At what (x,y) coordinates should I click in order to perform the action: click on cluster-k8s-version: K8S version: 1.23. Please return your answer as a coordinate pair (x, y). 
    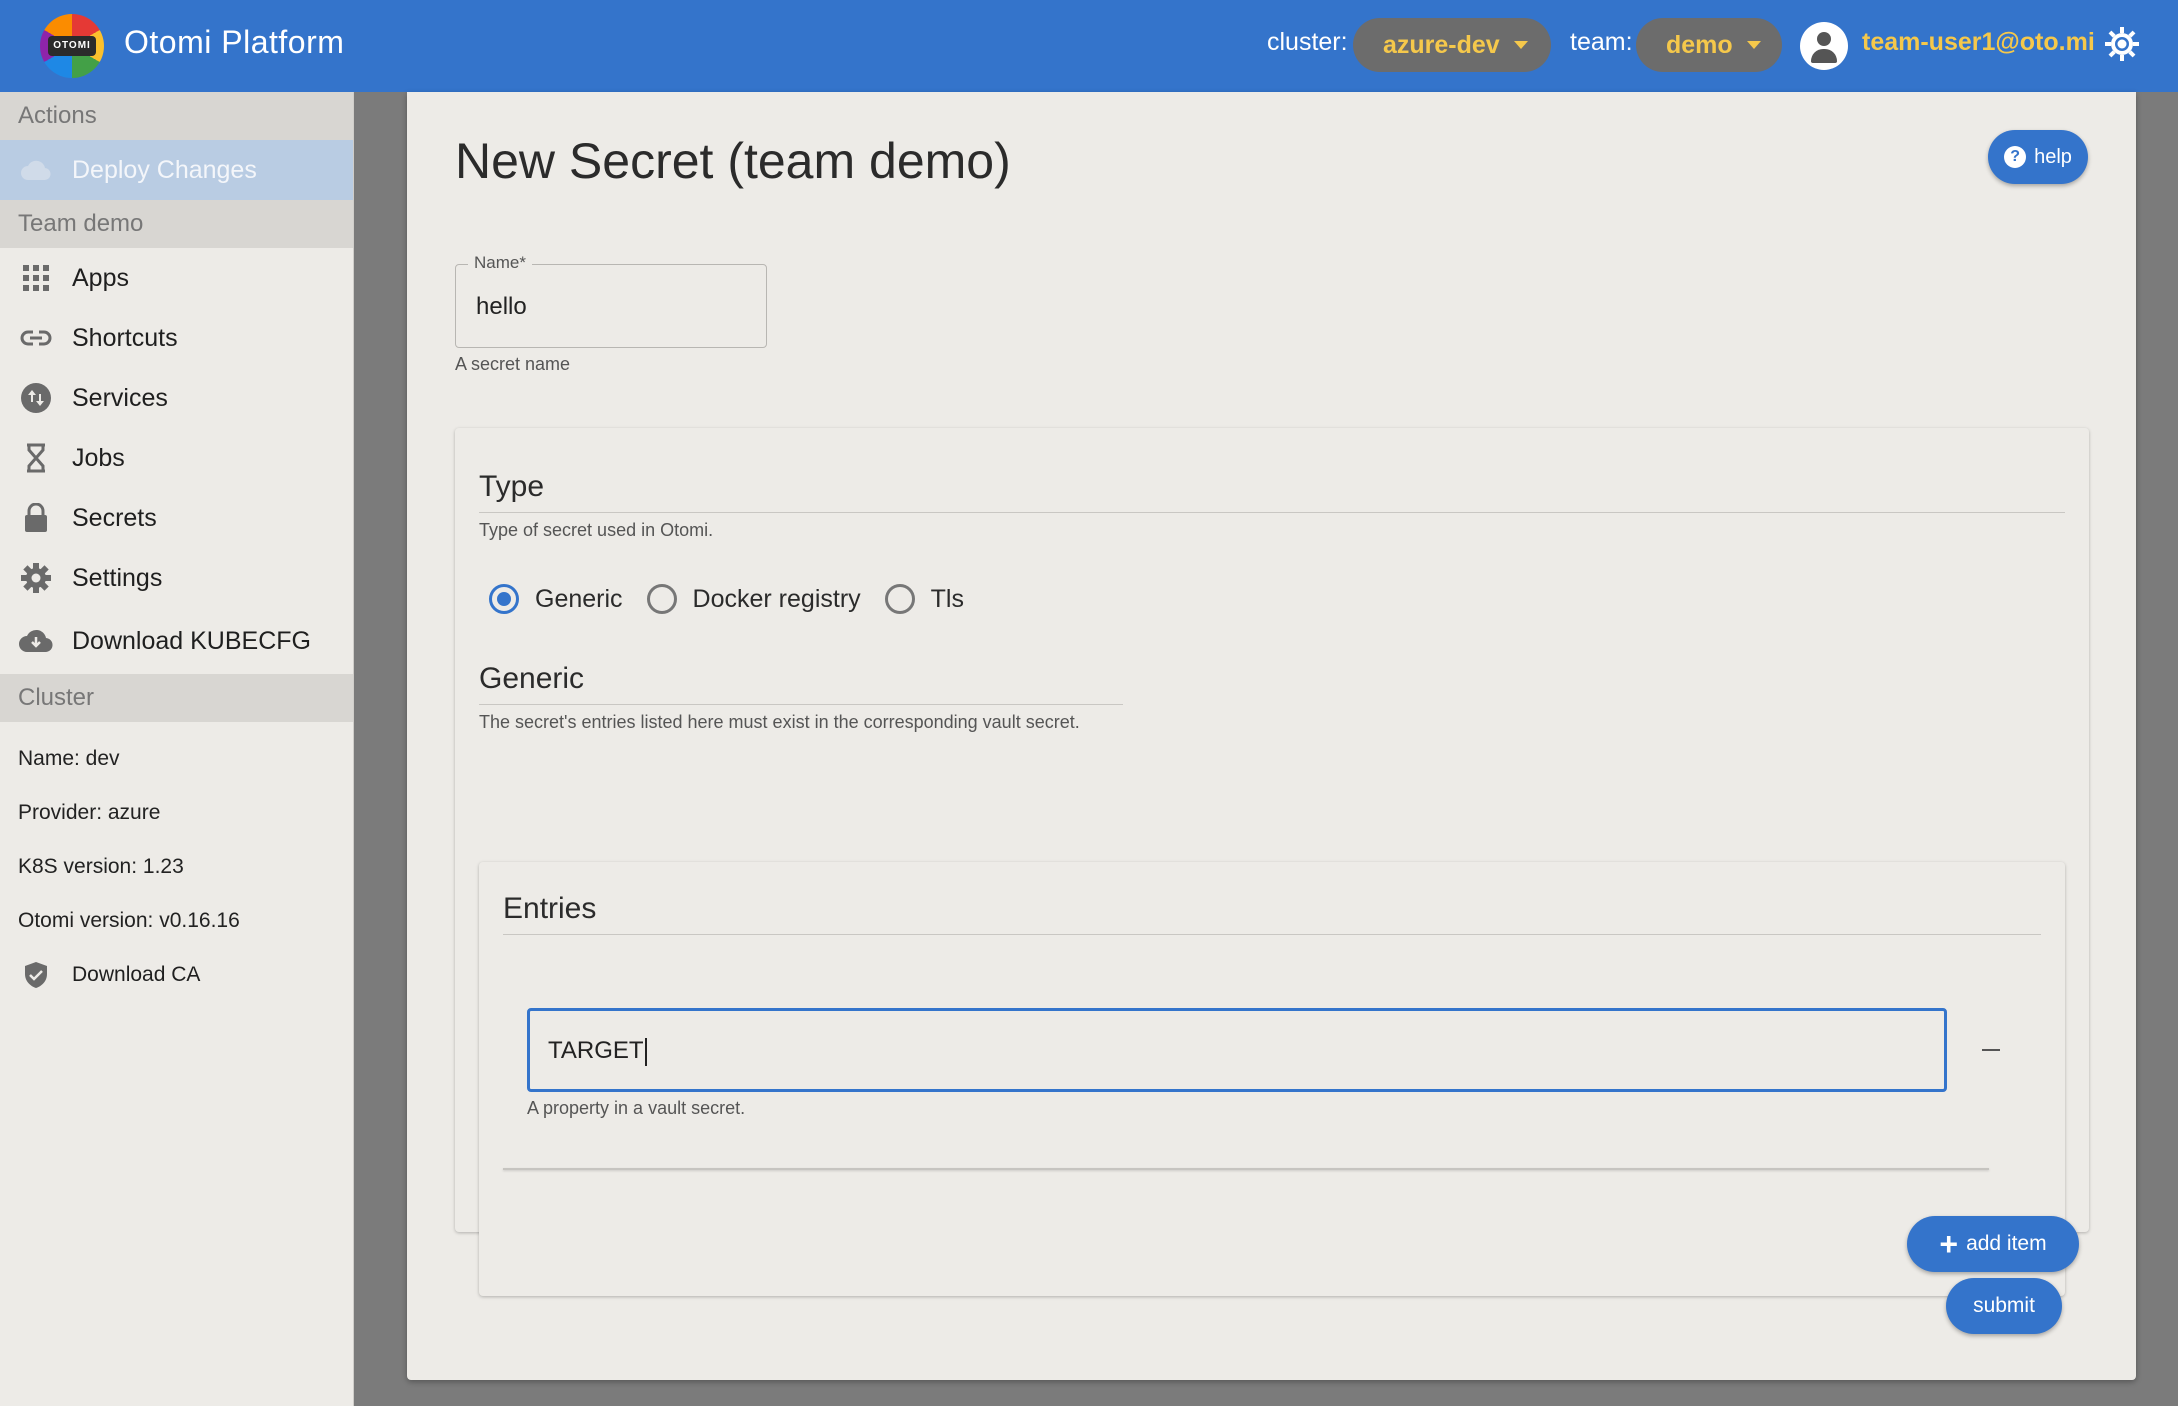
    Looking at the image, I should click on (101, 866).